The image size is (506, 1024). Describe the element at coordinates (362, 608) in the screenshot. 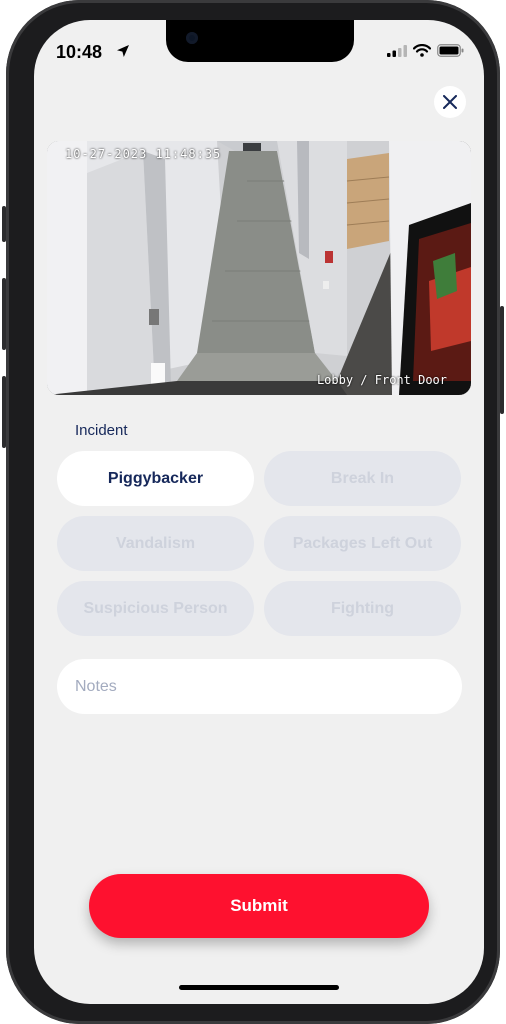

I see `incident-option-fighting: Fighting` at that location.